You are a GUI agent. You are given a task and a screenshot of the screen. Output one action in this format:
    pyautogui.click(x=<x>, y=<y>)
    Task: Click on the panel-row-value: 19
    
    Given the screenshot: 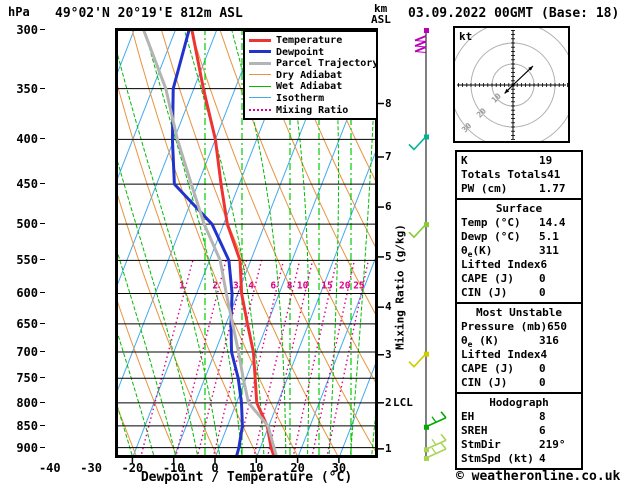 What is the action you would take?
    pyautogui.click(x=546, y=160)
    